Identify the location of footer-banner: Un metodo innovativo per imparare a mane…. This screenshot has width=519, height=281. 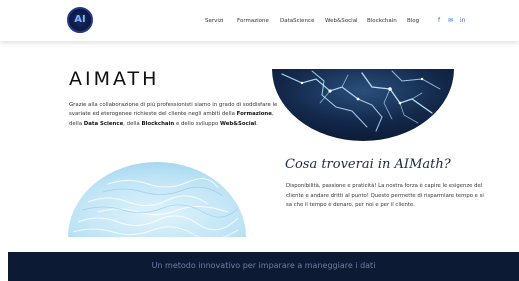
(263, 266).